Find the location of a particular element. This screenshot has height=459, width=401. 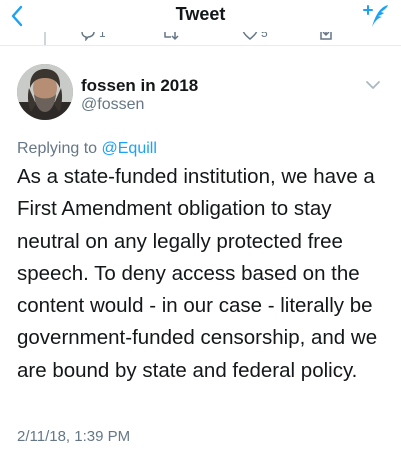

page-title: Tweet is located at coordinates (200, 14).